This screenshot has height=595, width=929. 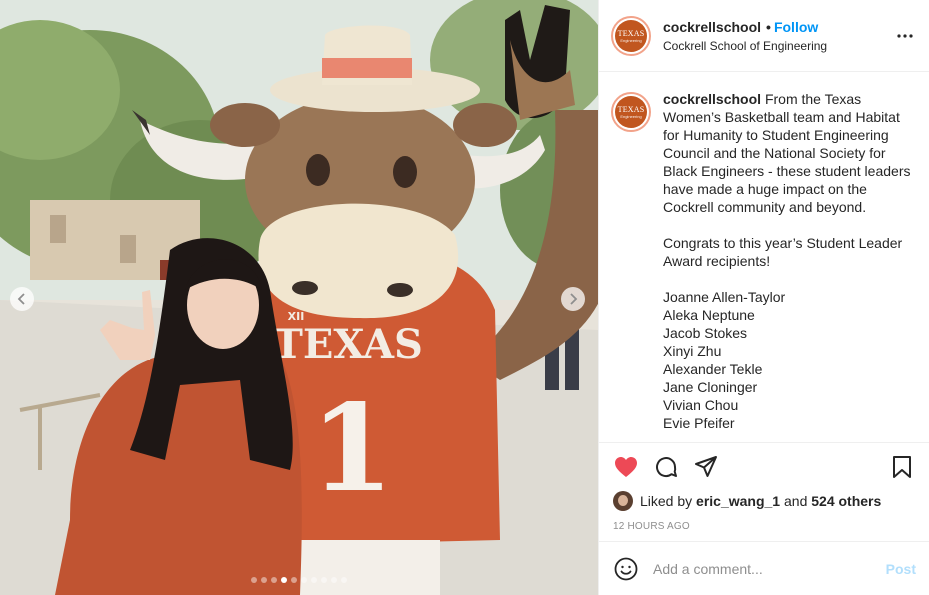 I want to click on recipient-name: Evie Pfeifer, so click(x=699, y=423).